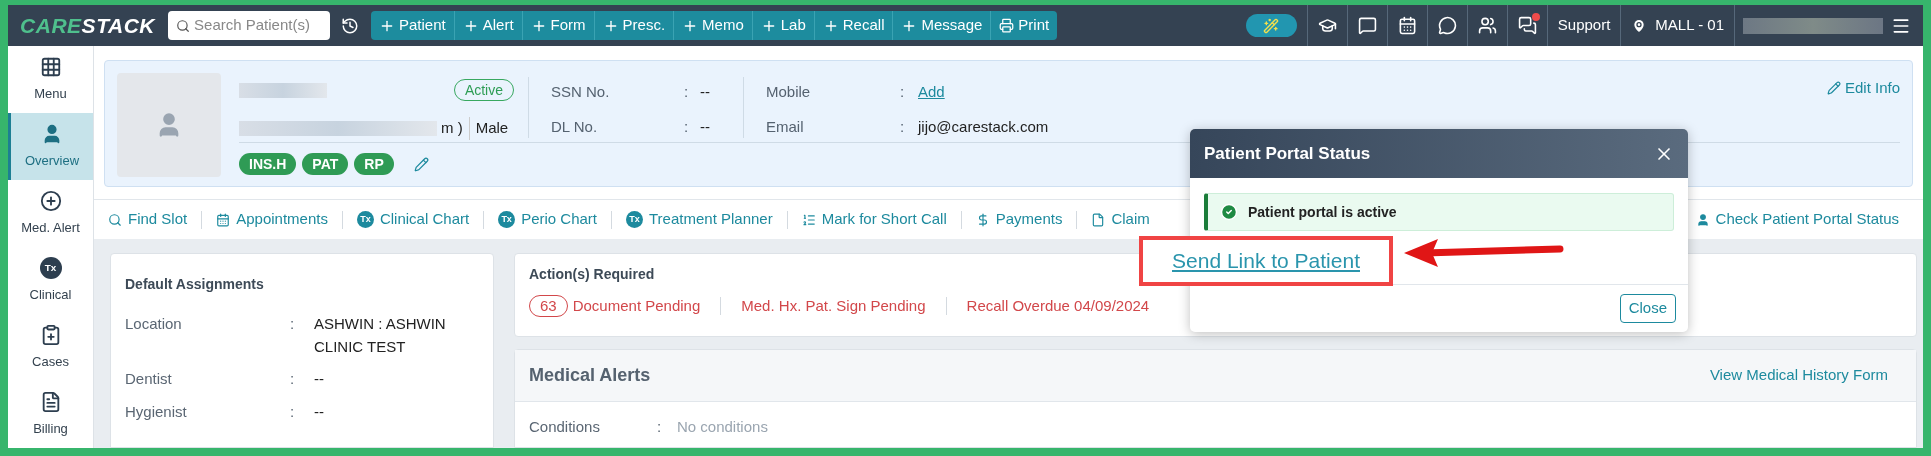  Describe the element at coordinates (325, 164) in the screenshot. I see `tag: PAT` at that location.